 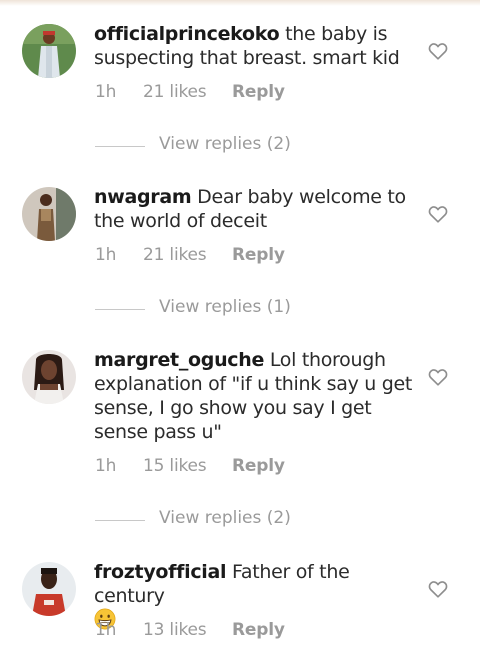 What do you see at coordinates (143, 197) in the screenshot?
I see `username: nwagram` at bounding box center [143, 197].